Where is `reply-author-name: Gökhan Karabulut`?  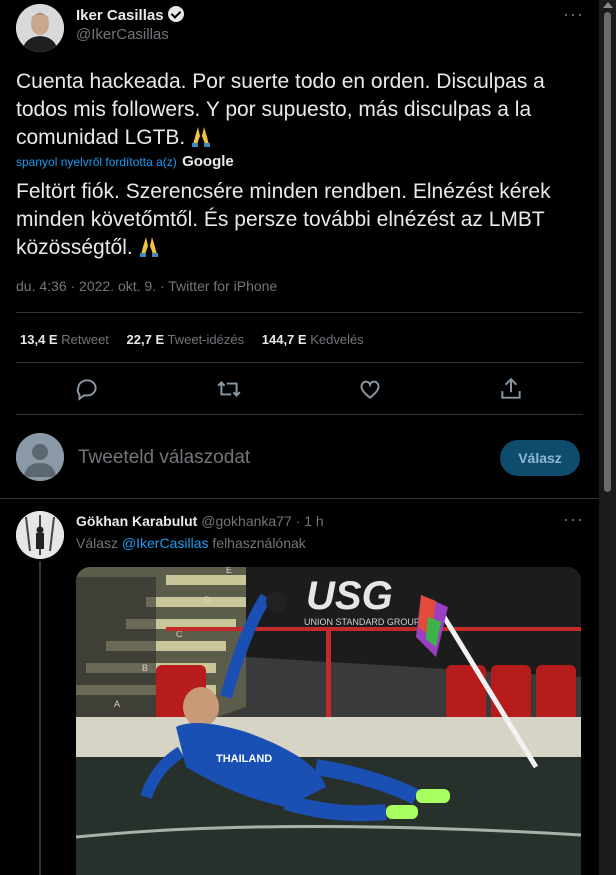
reply-author-name: Gökhan Karabulut is located at coordinates (136, 521).